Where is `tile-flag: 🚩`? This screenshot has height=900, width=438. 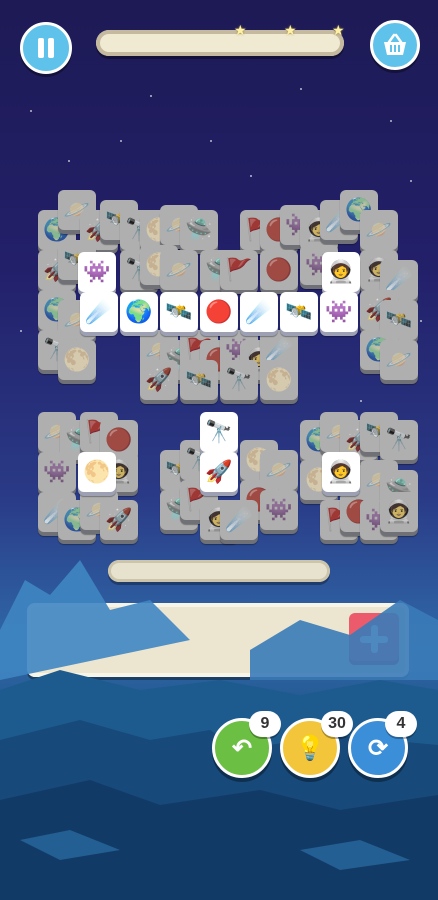
tile-flag: 🚩 is located at coordinates (239, 270).